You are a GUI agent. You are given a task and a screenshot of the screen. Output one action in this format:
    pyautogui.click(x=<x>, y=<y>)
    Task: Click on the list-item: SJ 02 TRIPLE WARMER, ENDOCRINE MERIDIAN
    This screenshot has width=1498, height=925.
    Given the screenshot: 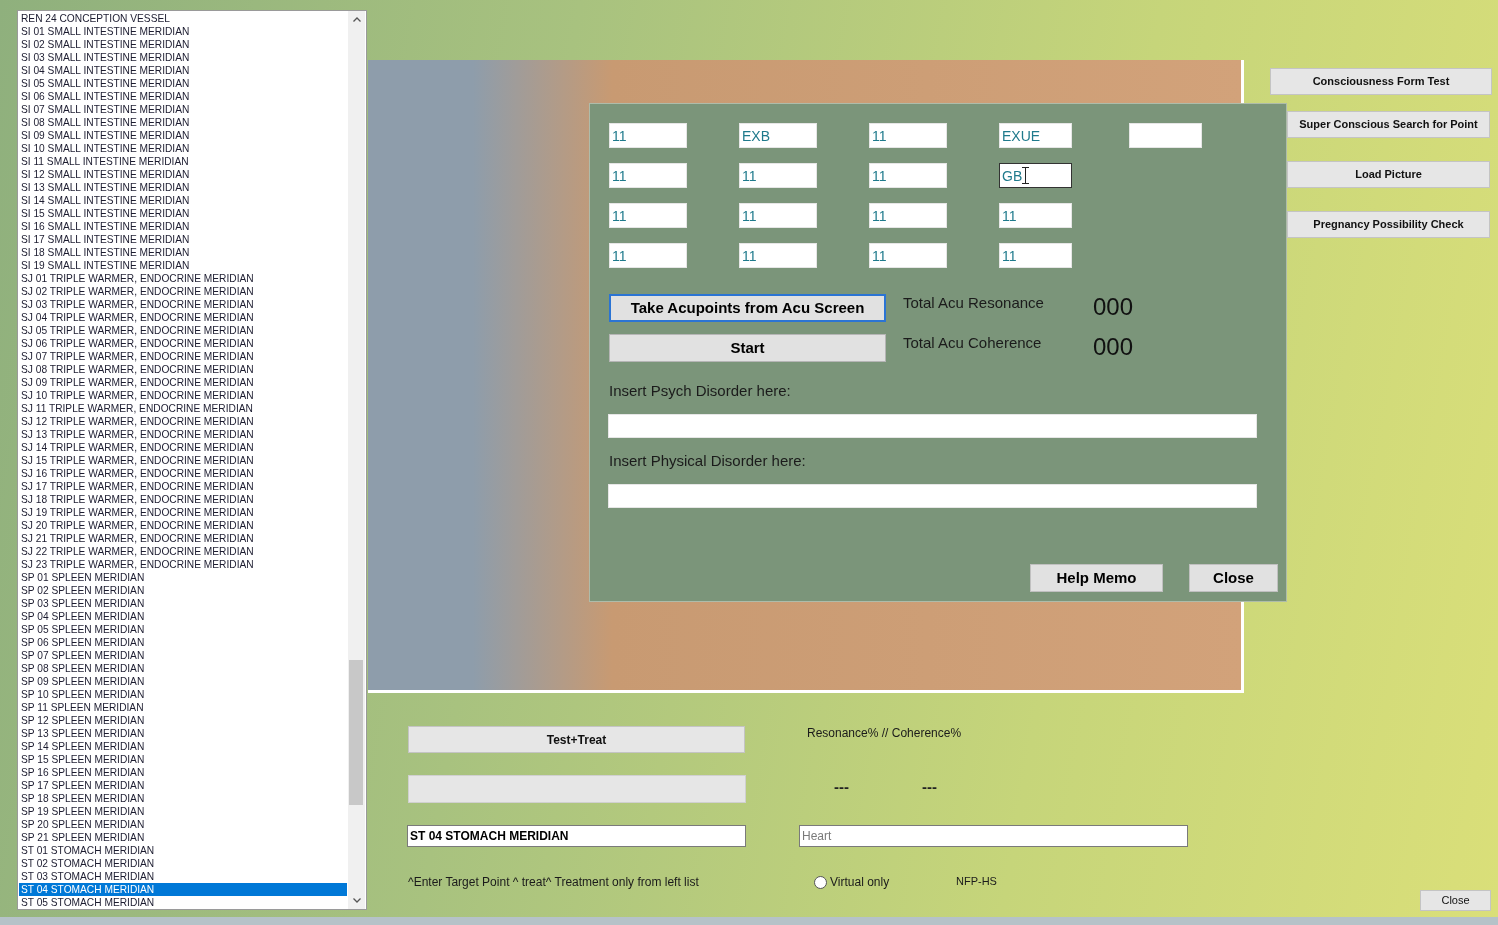 What is the action you would take?
    pyautogui.click(x=183, y=291)
    